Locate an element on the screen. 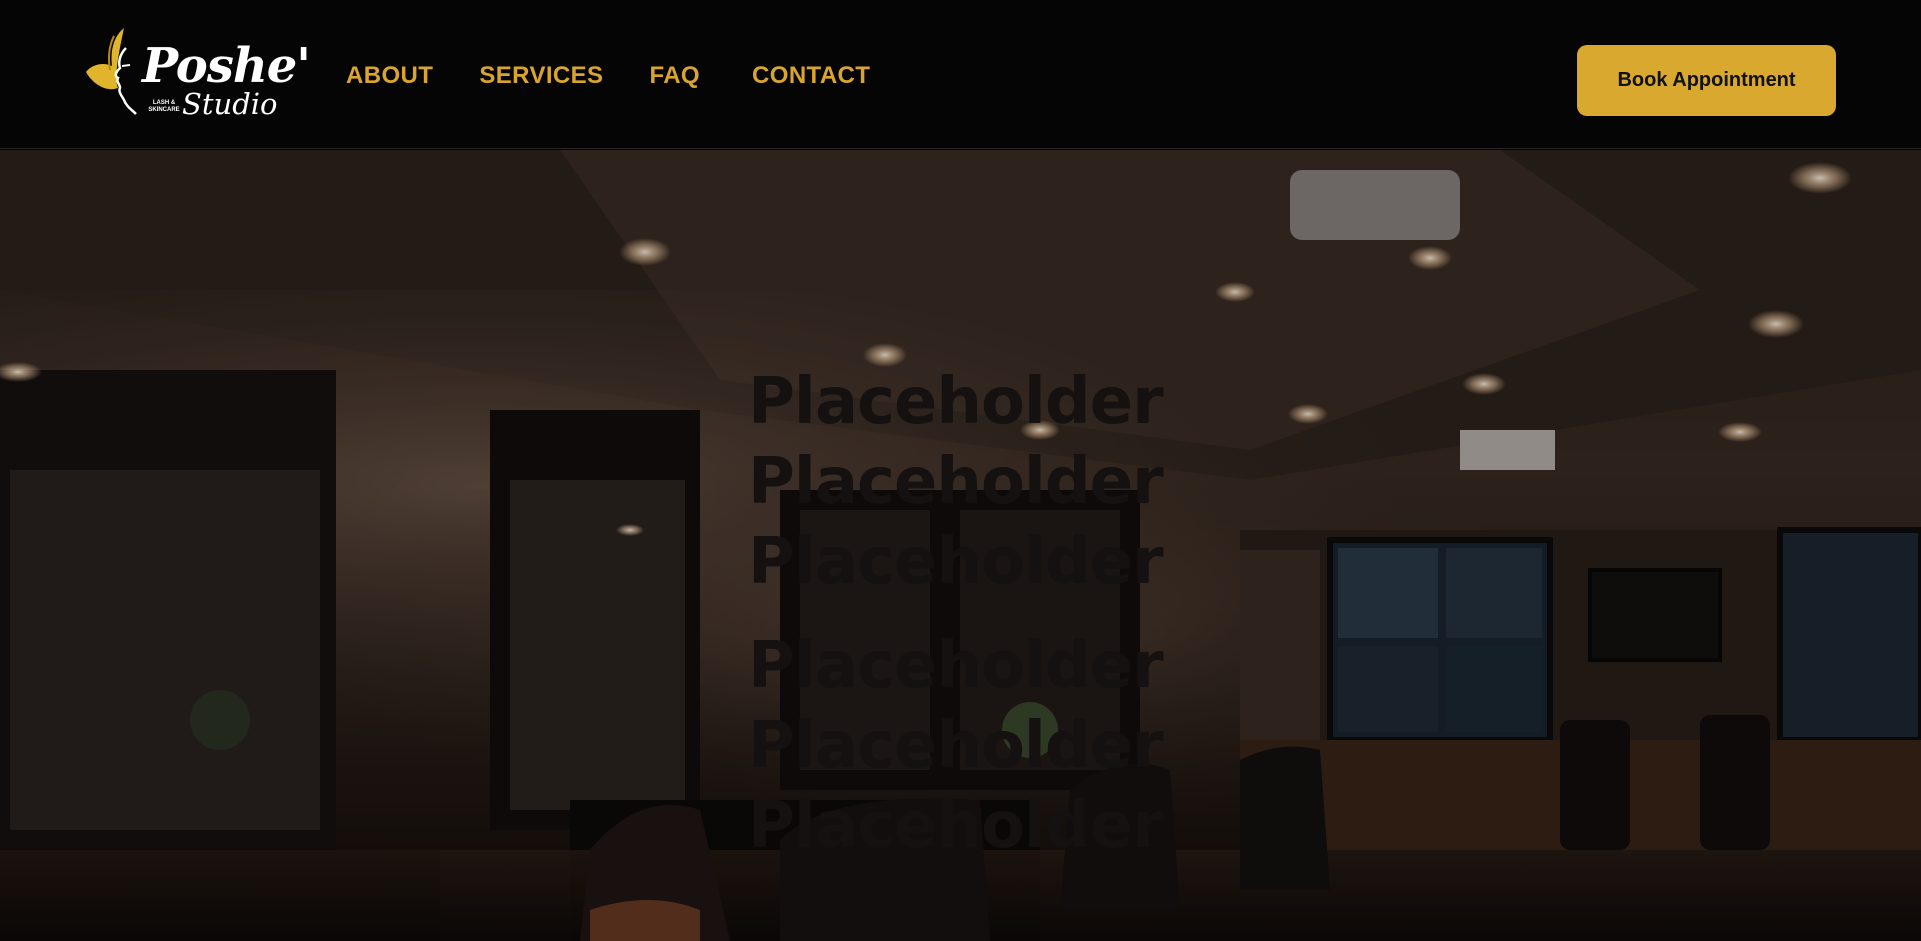 The image size is (1921, 941). headline-line-2: Placeholder is located at coordinates (956, 482).